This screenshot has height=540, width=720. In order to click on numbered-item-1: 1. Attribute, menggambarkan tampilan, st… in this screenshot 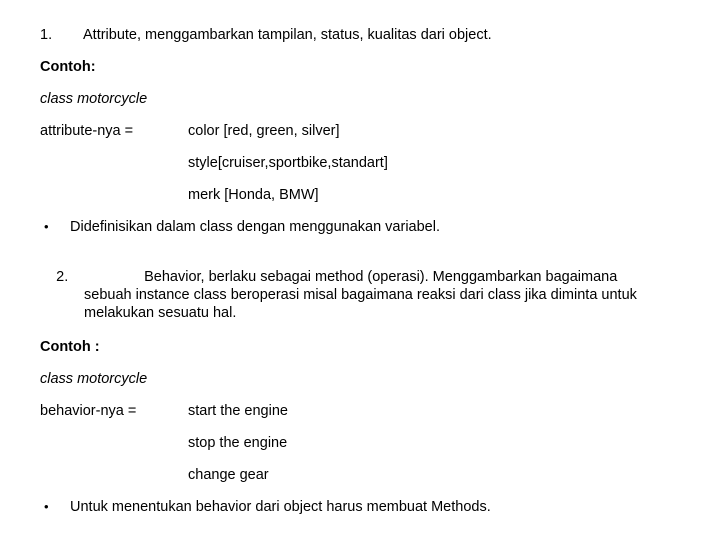, I will do `click(371, 35)`.